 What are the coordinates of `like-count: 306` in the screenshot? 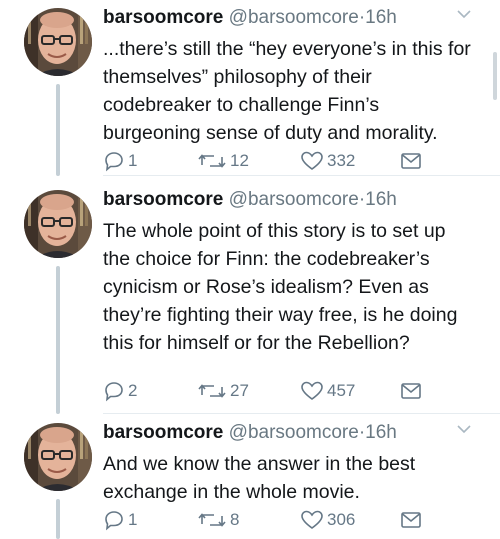 It's located at (341, 519).